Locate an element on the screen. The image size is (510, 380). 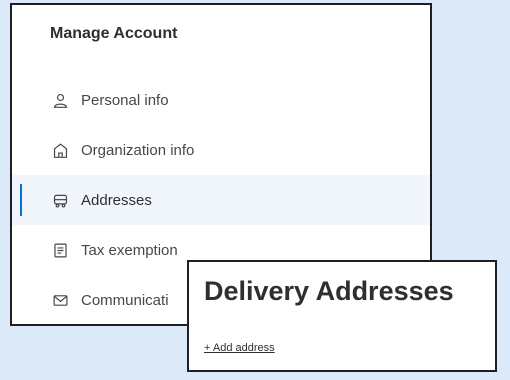
manage-account-title: Manage Account is located at coordinates (114, 33).